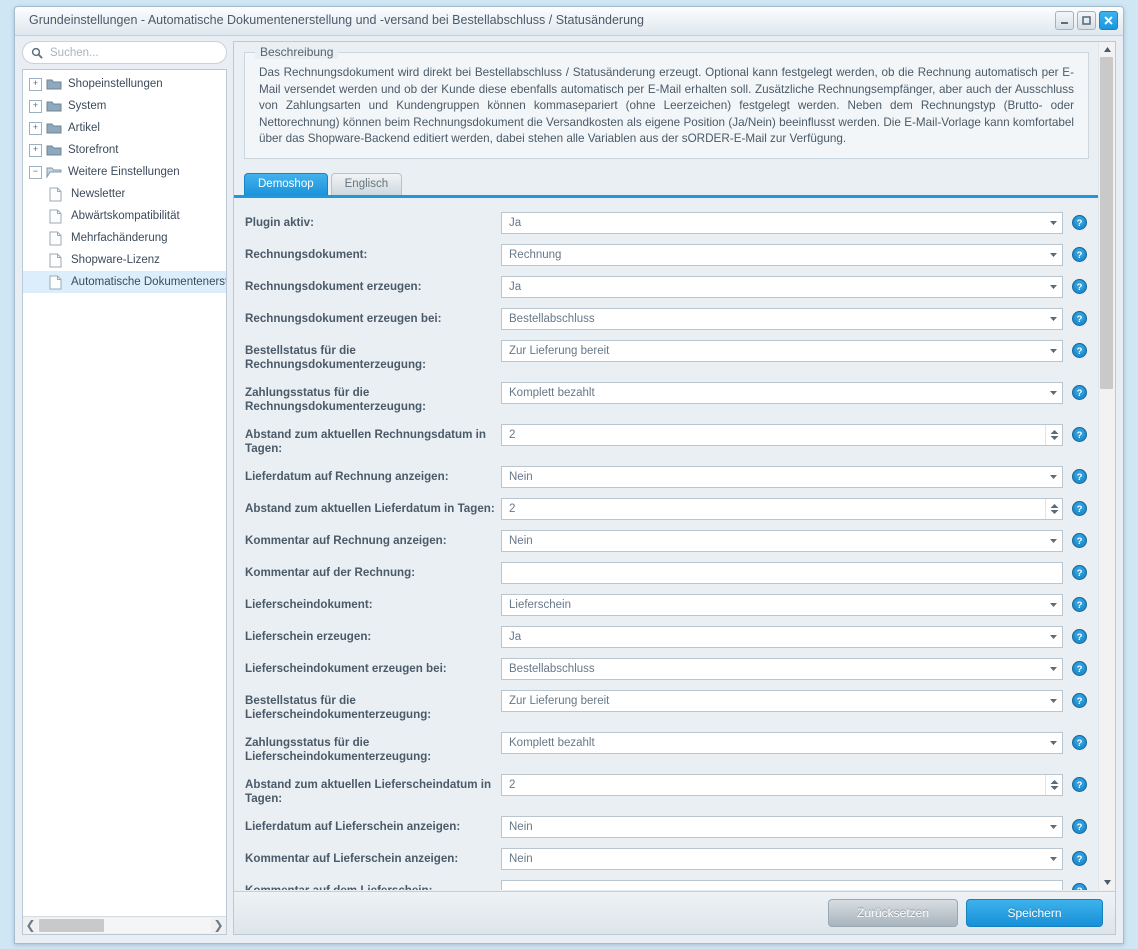 Image resolution: width=1138 pixels, height=949 pixels. I want to click on tree-item-artikel: + Artikel, so click(124, 128).